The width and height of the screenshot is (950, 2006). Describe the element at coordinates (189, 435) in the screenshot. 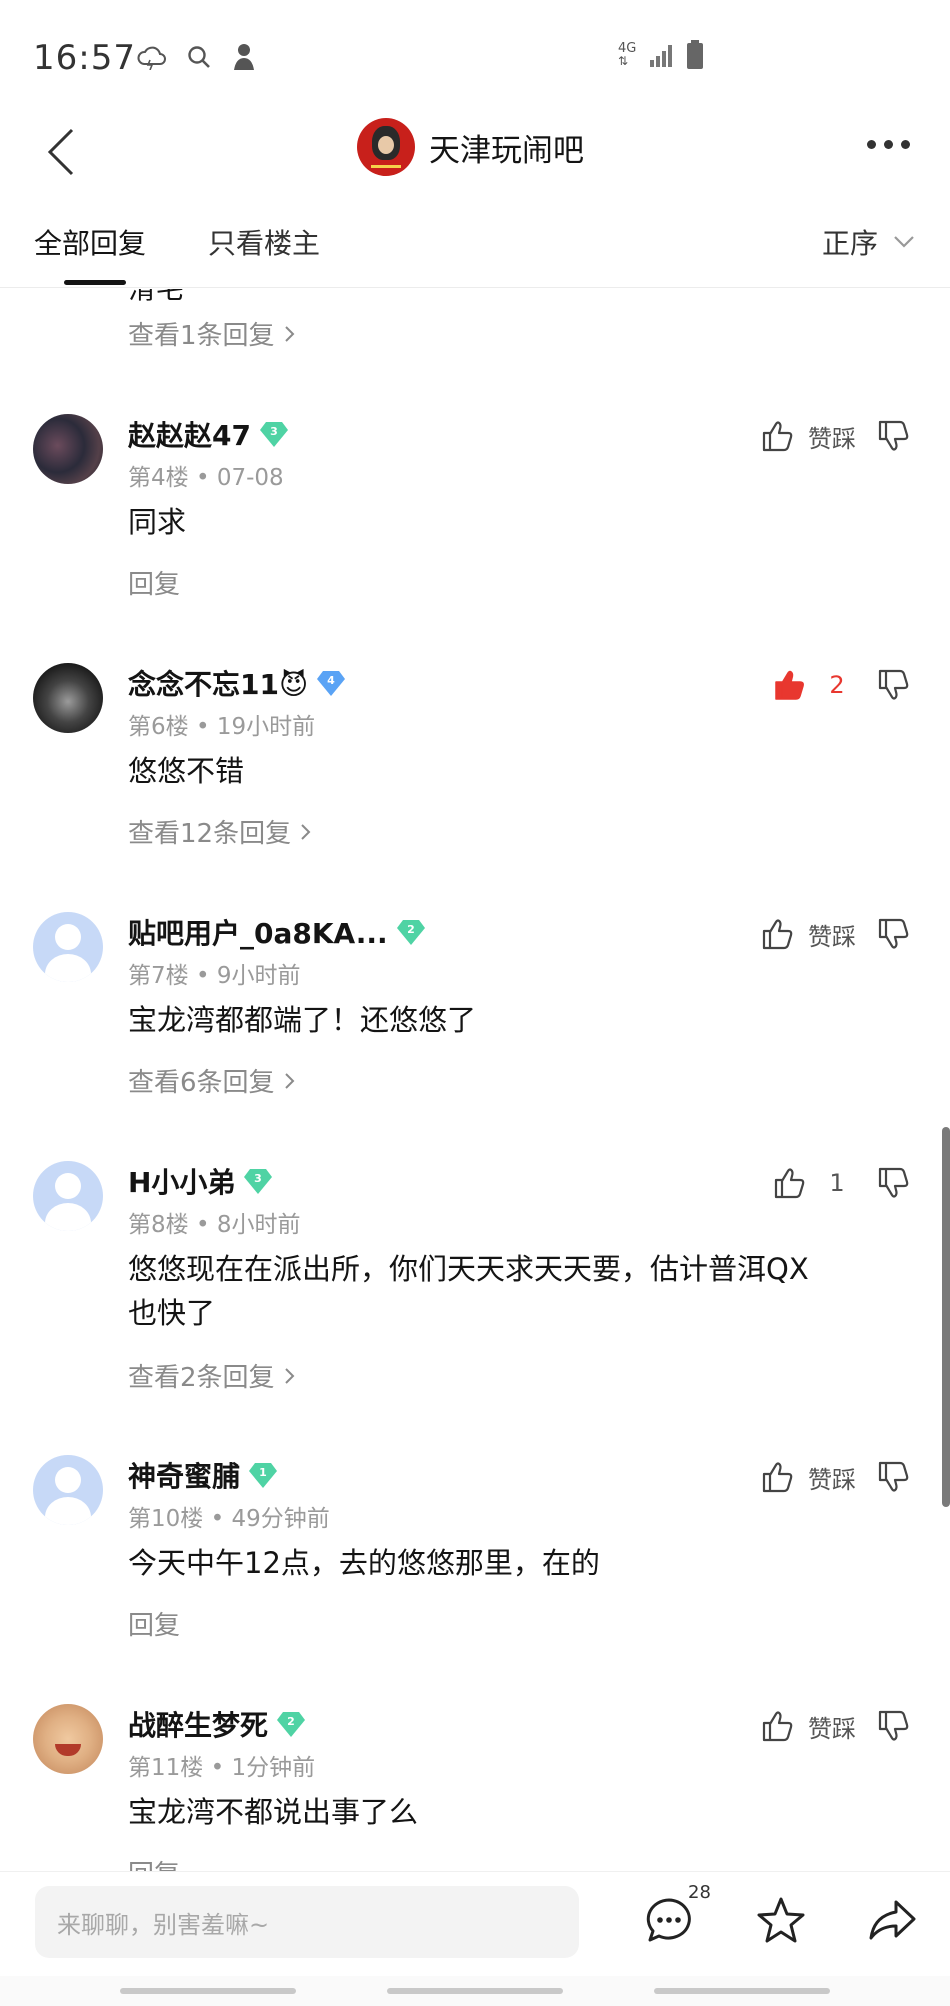

I see `username: 赵赵赵47` at that location.